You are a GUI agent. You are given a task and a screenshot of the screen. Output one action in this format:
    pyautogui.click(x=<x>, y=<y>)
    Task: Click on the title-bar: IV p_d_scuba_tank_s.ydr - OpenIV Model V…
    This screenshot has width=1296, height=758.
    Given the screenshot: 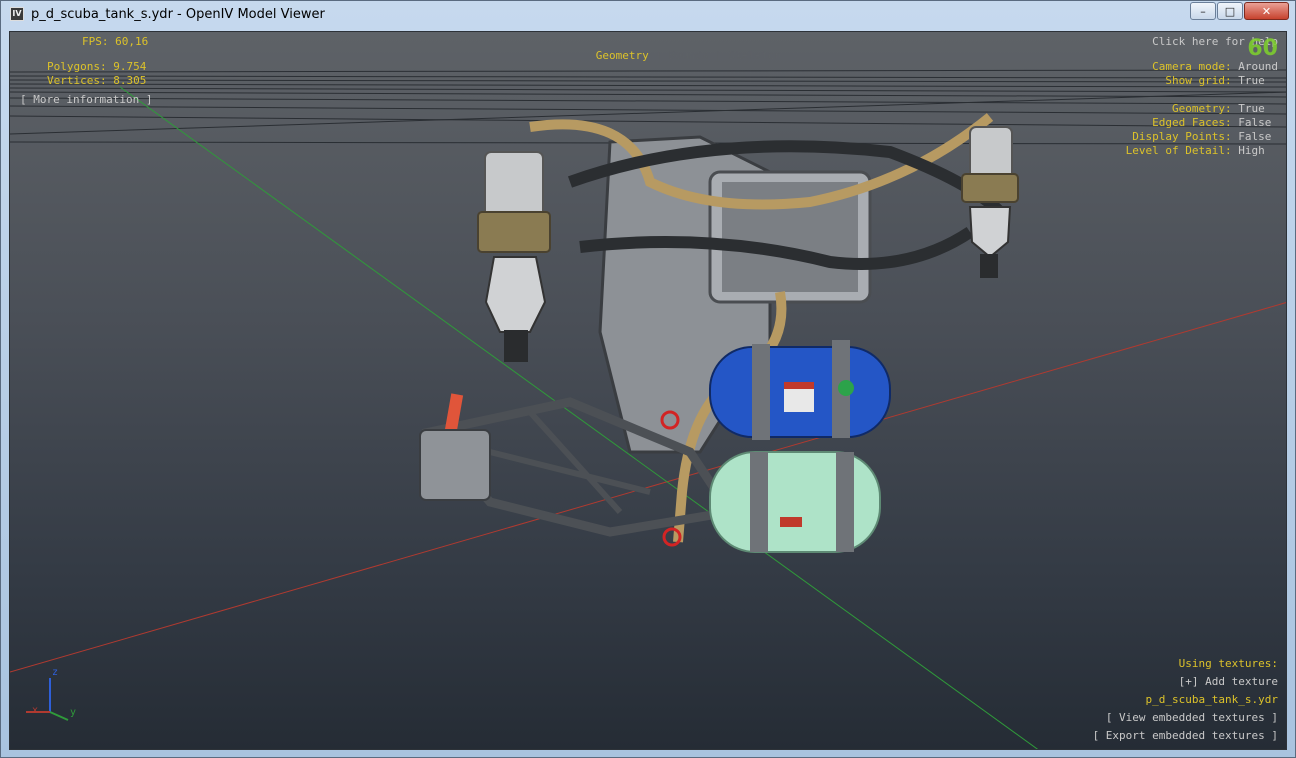 What is the action you would take?
    pyautogui.click(x=648, y=15)
    